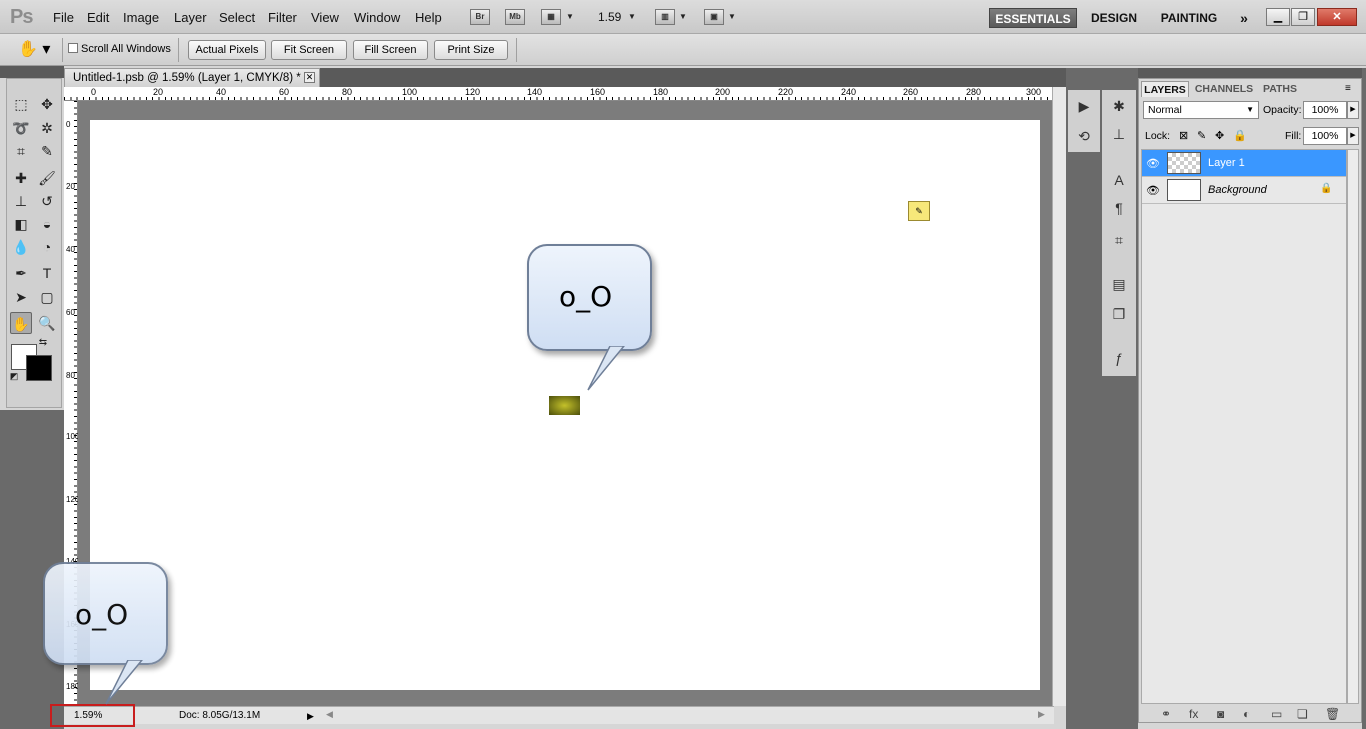 The width and height of the screenshot is (1366, 729). I want to click on tools-panel-header, so click(32, 72).